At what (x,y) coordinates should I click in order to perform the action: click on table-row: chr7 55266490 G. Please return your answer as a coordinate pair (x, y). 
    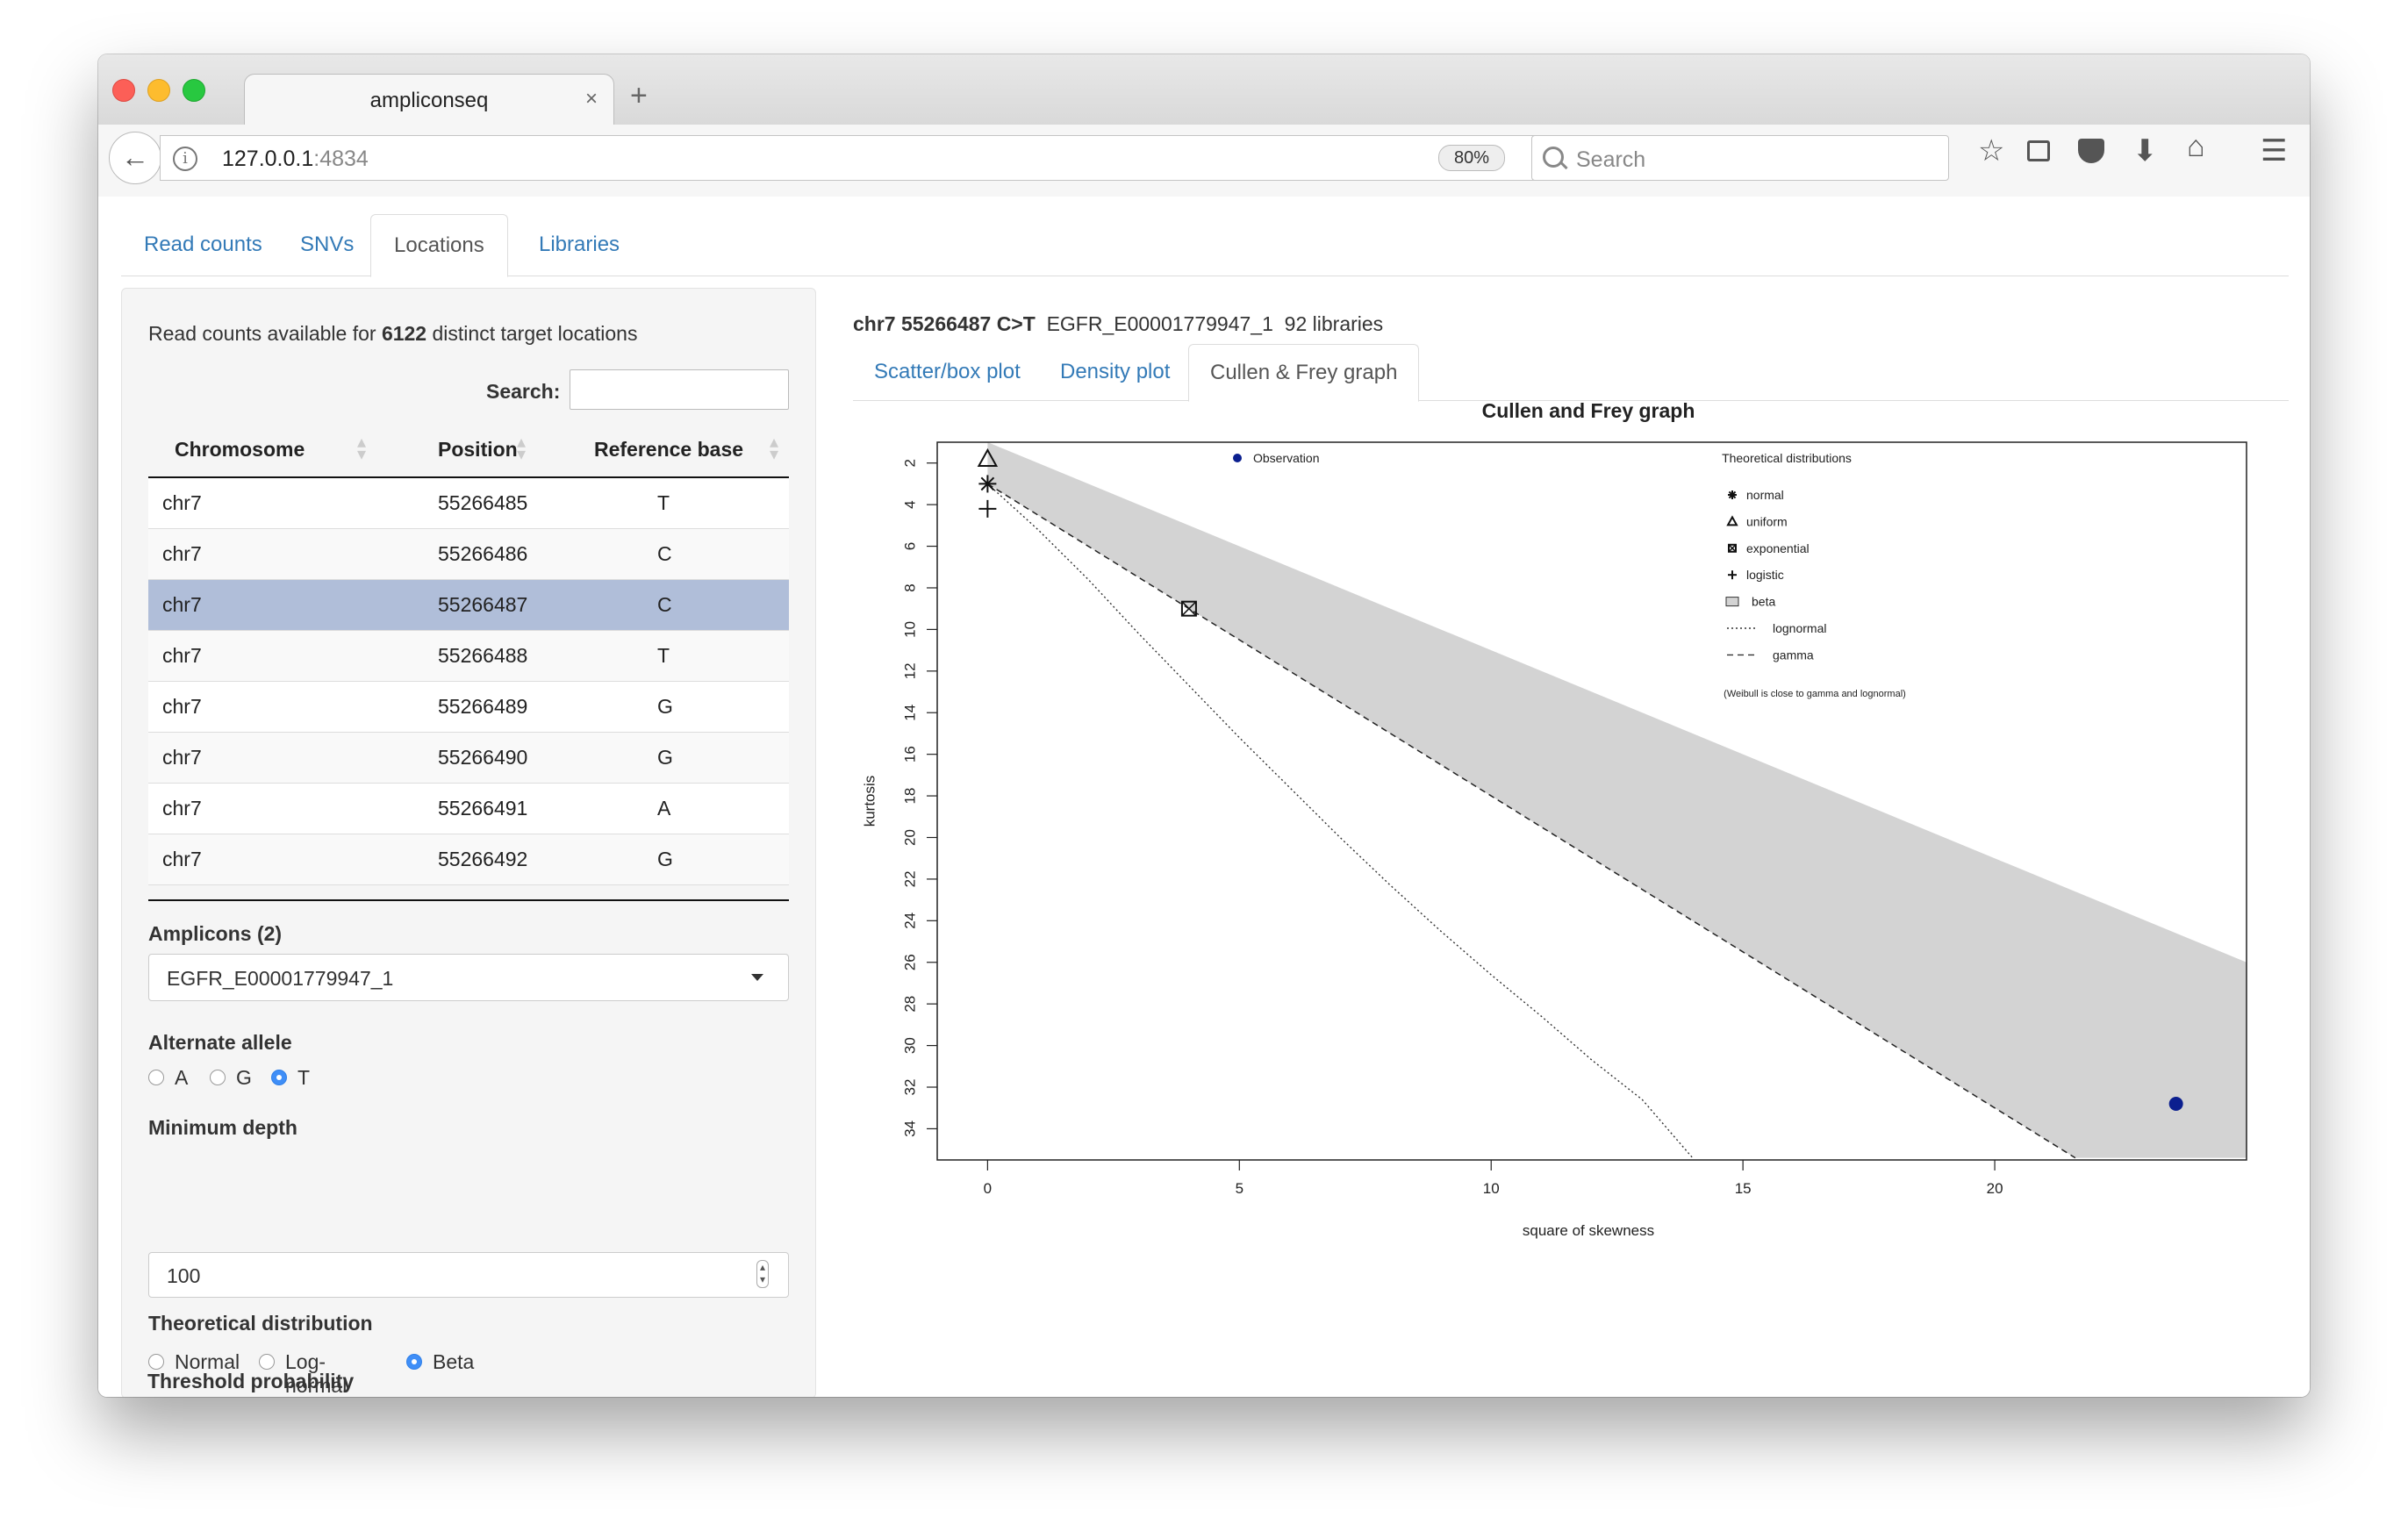
    Looking at the image, I should click on (468, 758).